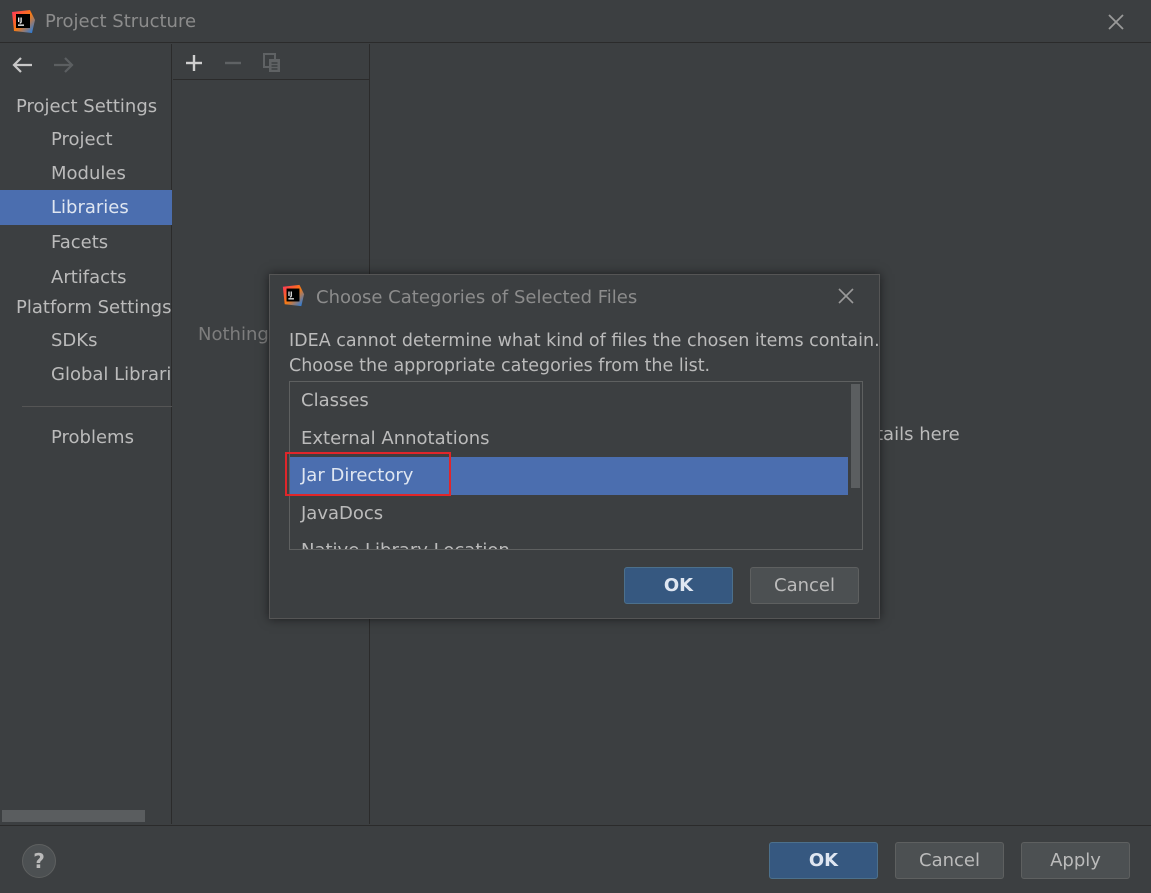 Image resolution: width=1151 pixels, height=893 pixels. Describe the element at coordinates (575, 859) in the screenshot. I see `footer: ? OK Cancel Apply` at that location.